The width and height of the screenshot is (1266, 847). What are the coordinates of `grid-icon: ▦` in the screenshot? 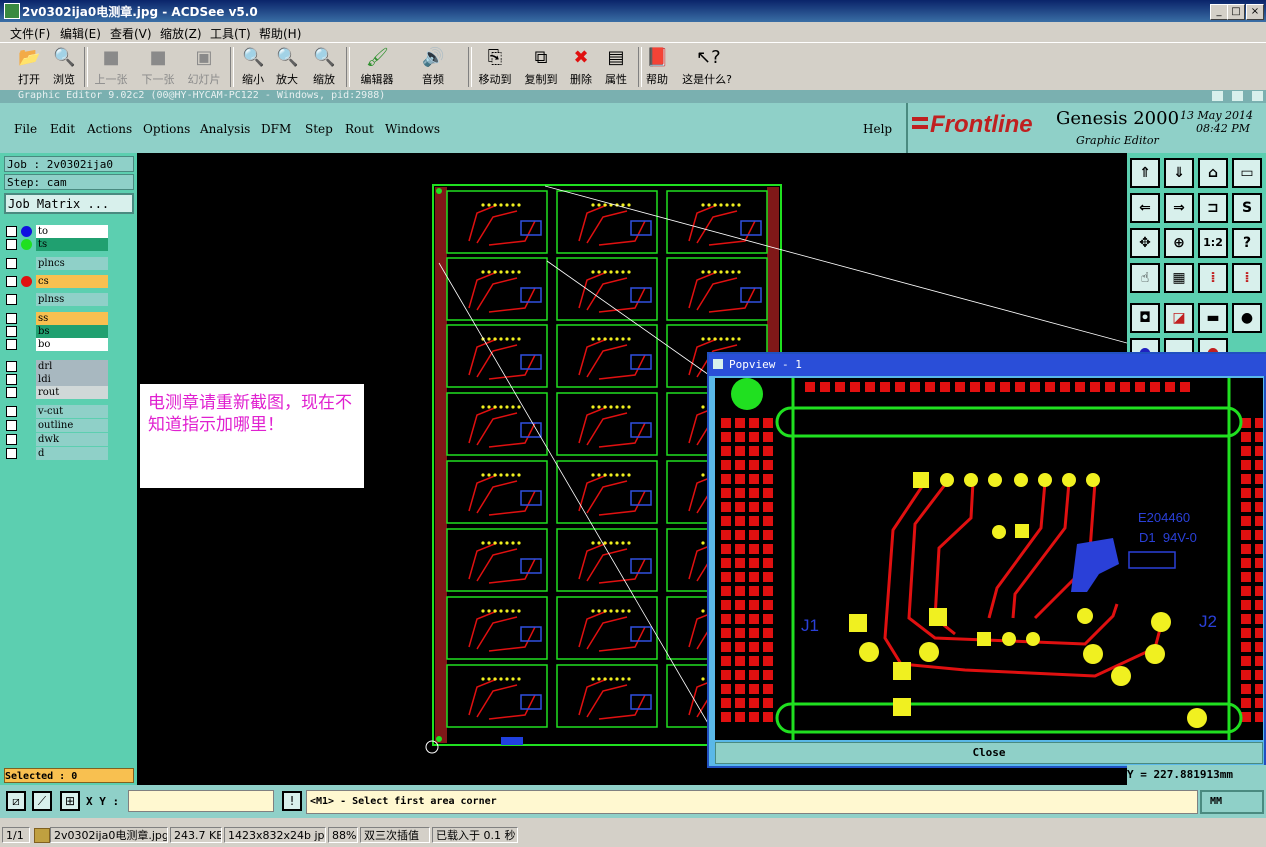 It's located at (1179, 278).